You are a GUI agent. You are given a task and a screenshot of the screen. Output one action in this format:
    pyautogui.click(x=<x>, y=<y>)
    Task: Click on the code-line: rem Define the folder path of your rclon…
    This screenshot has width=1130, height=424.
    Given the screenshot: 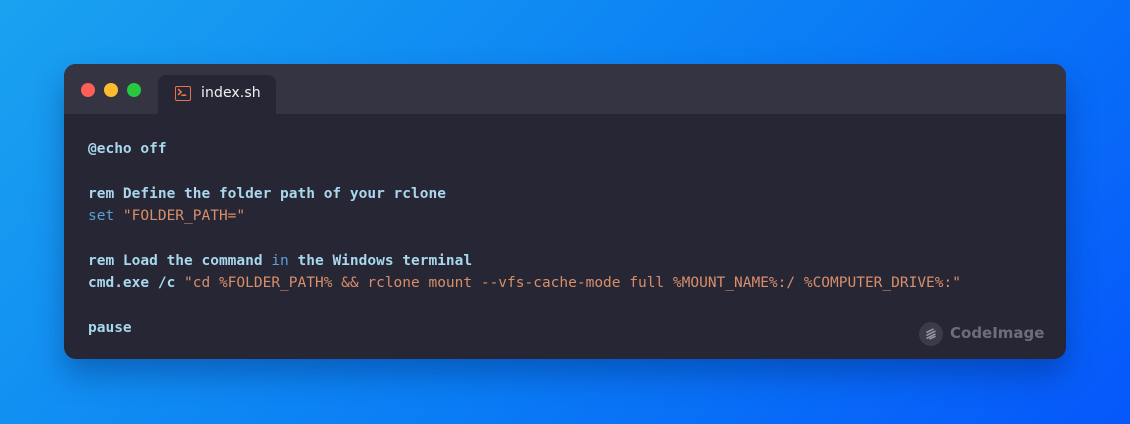 What is the action you would take?
    pyautogui.click(x=524, y=194)
    